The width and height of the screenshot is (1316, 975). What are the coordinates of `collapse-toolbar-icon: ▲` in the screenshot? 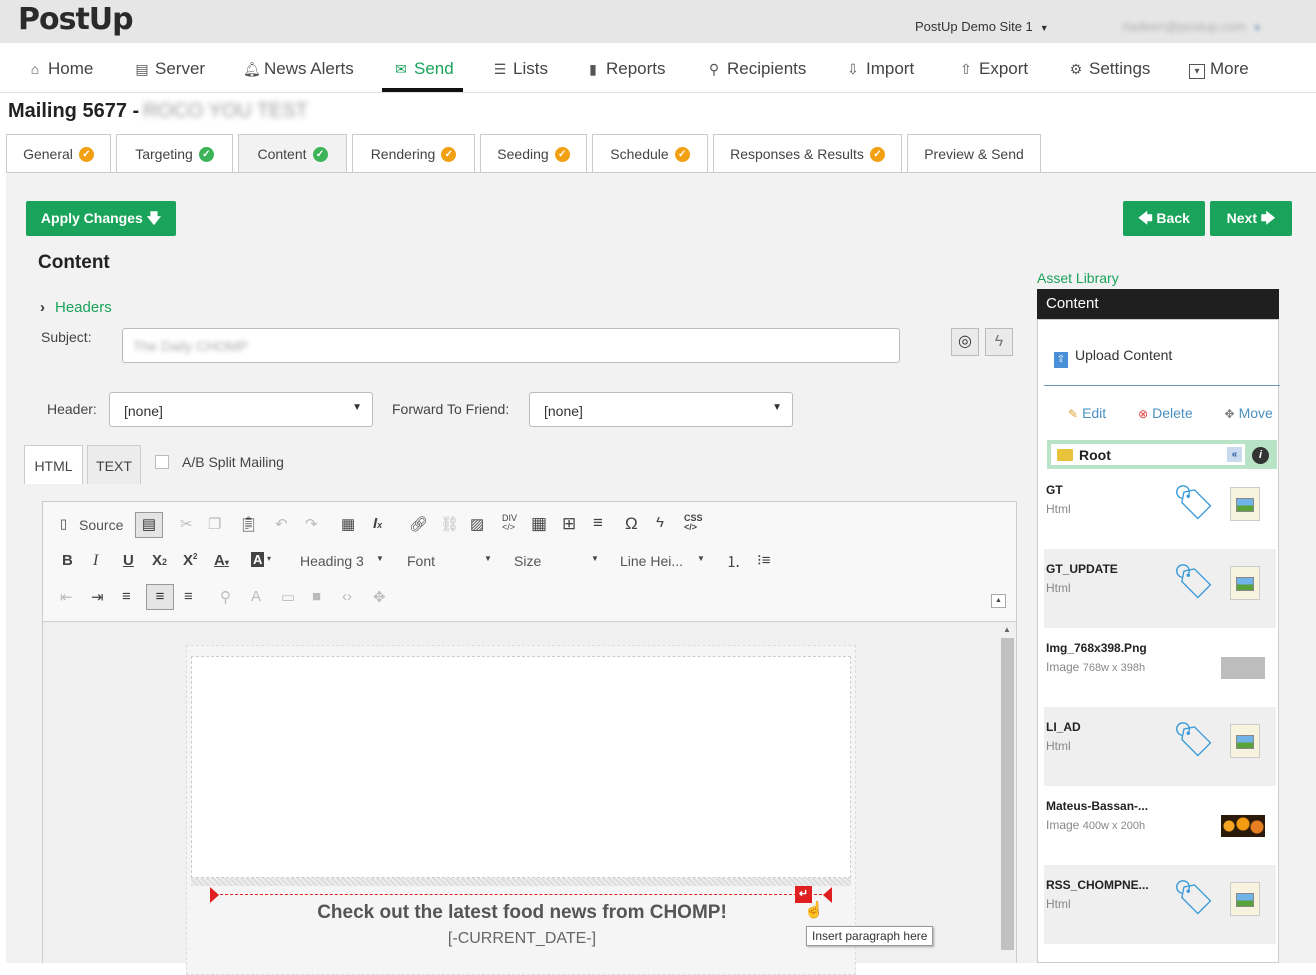 It's located at (998, 601).